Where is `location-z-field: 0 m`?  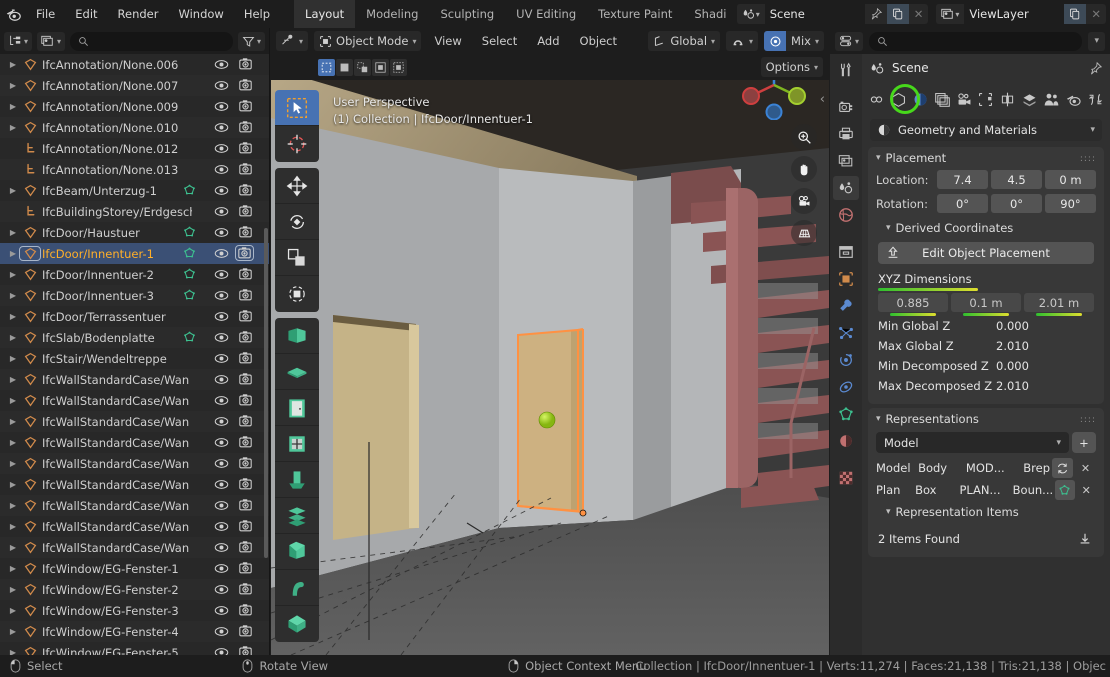 location-z-field: 0 m is located at coordinates (1070, 179).